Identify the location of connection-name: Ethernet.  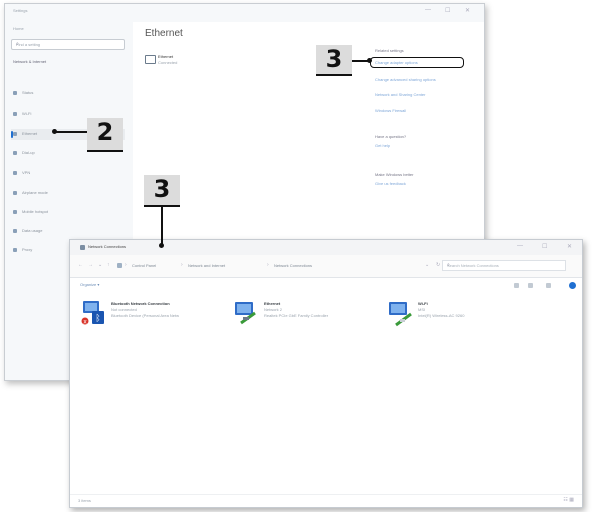
(165, 56).